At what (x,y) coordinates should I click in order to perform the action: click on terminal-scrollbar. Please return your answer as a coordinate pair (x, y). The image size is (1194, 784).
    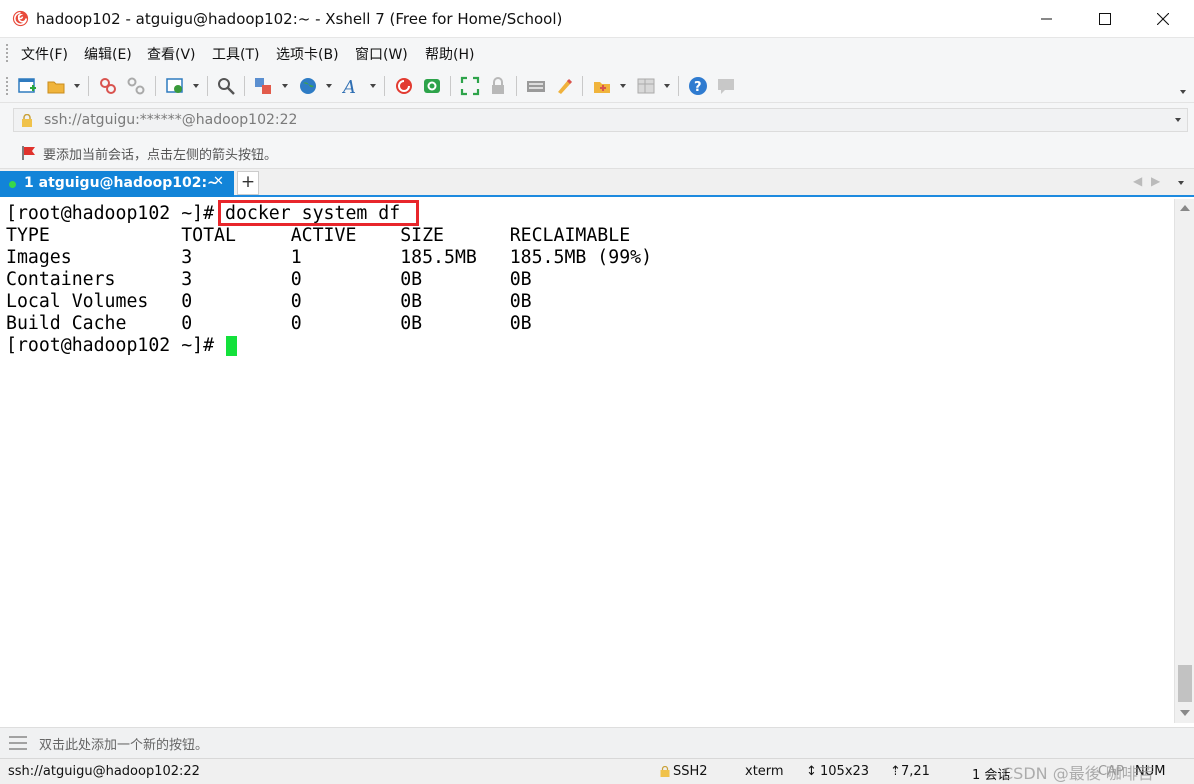
    Looking at the image, I should click on (1184, 461).